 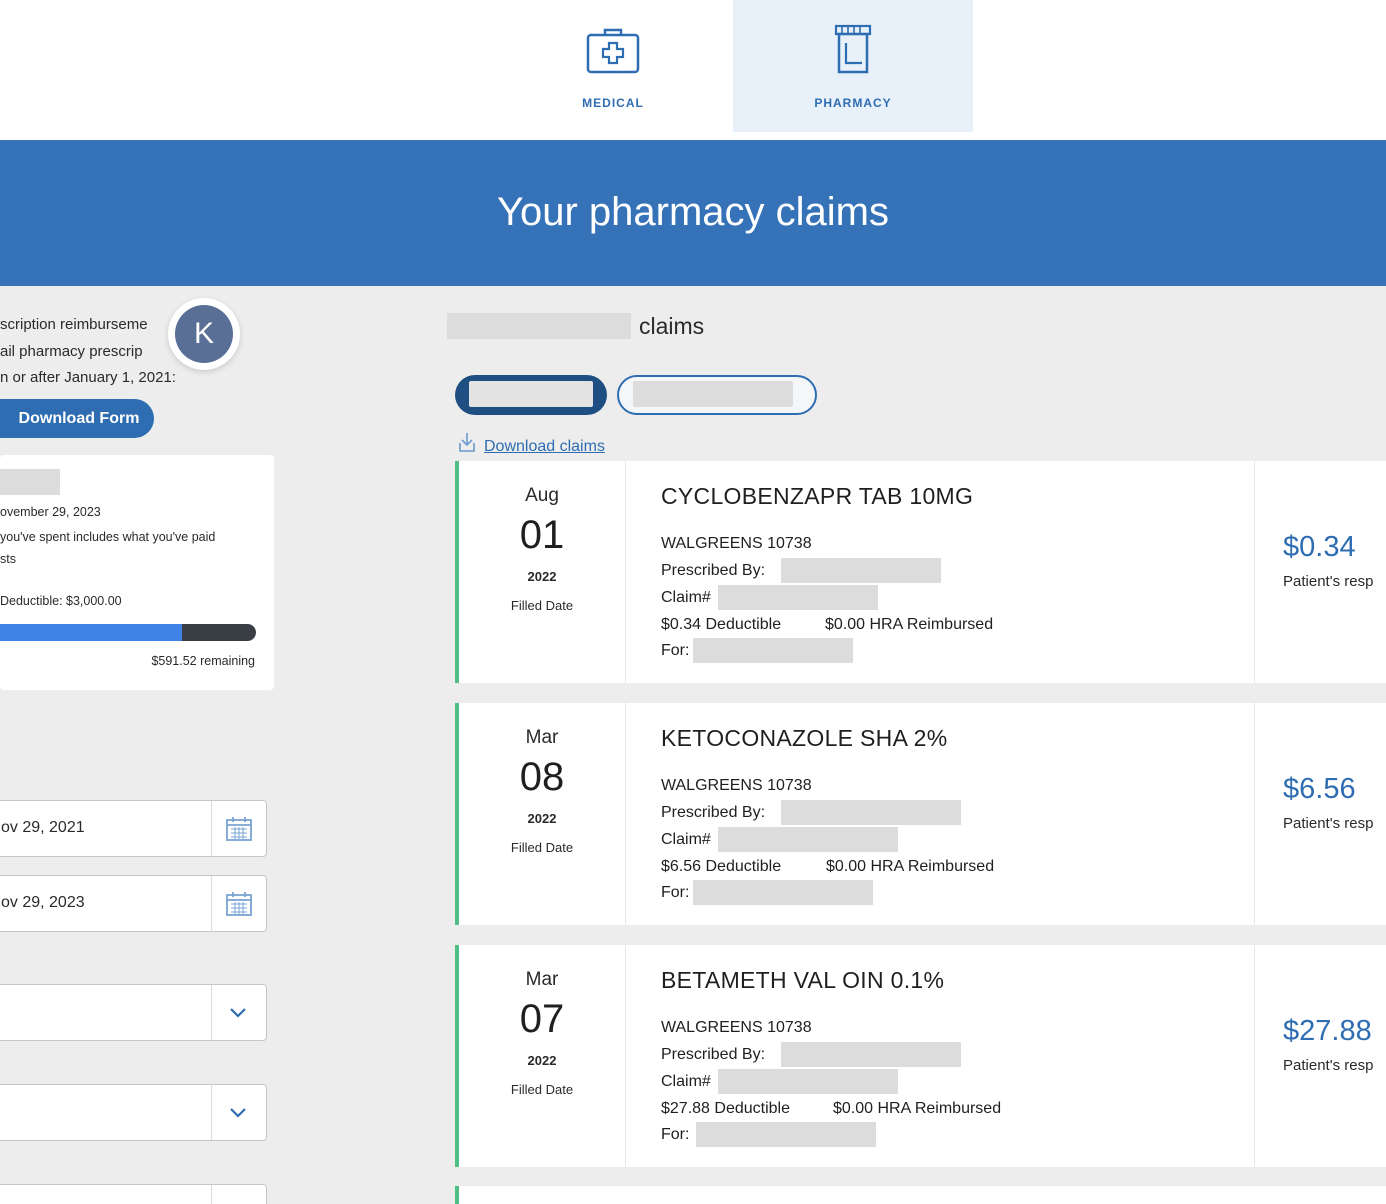 What do you see at coordinates (77, 418) in the screenshot?
I see `download-form-button: Download Form` at bounding box center [77, 418].